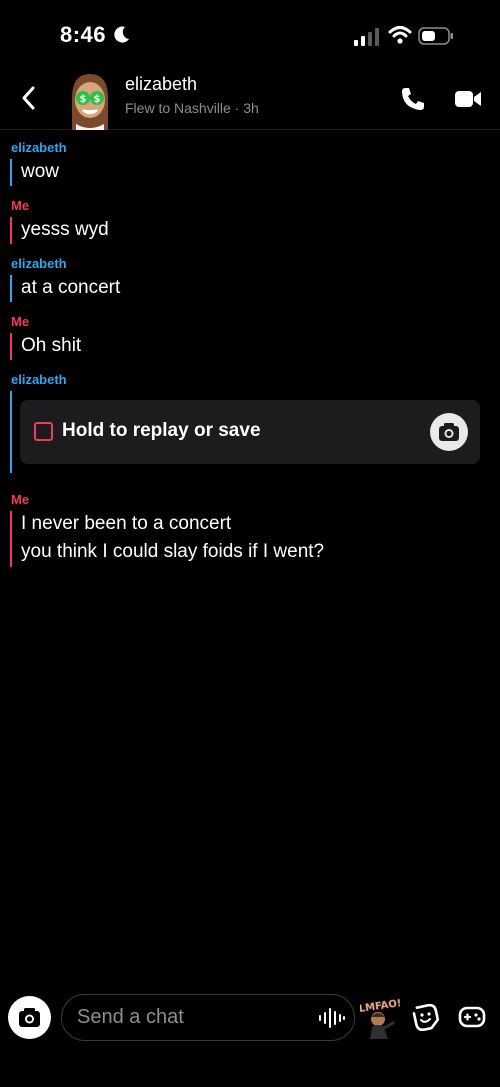  I want to click on message-text: Oh shit, so click(51, 345).